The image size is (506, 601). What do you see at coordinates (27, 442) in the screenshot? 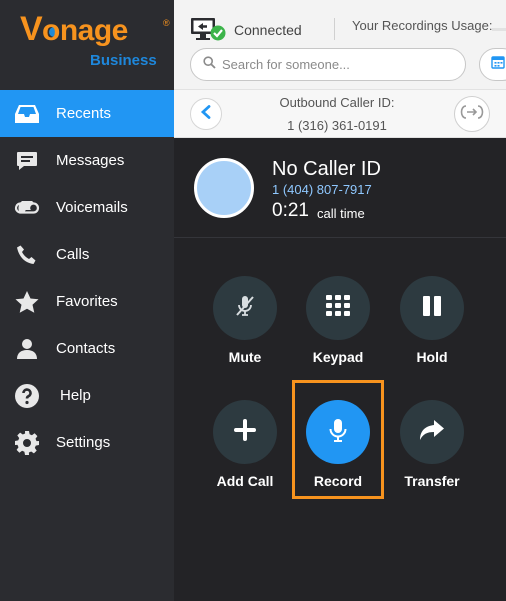
I see `gear-icon` at bounding box center [27, 442].